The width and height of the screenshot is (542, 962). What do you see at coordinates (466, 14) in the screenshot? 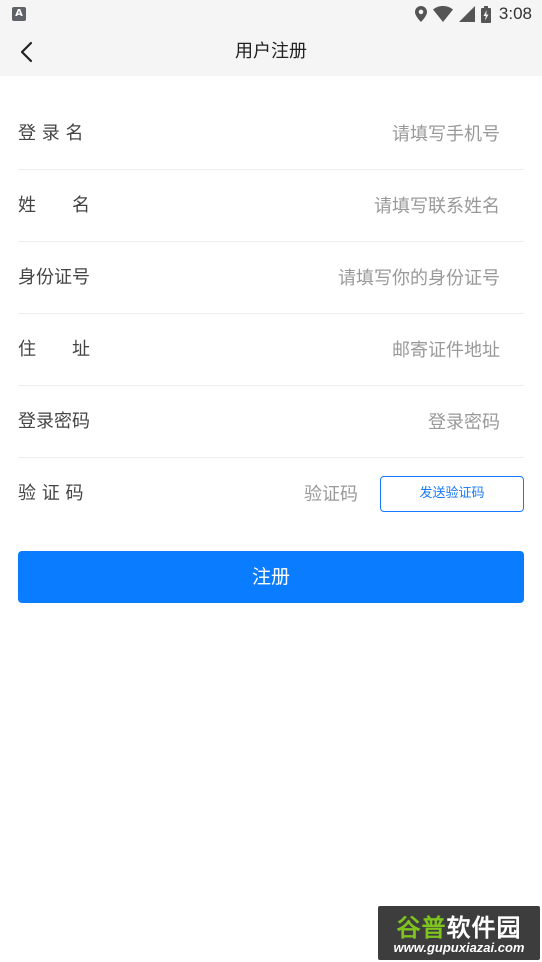
I see `cellular-signal-icon` at bounding box center [466, 14].